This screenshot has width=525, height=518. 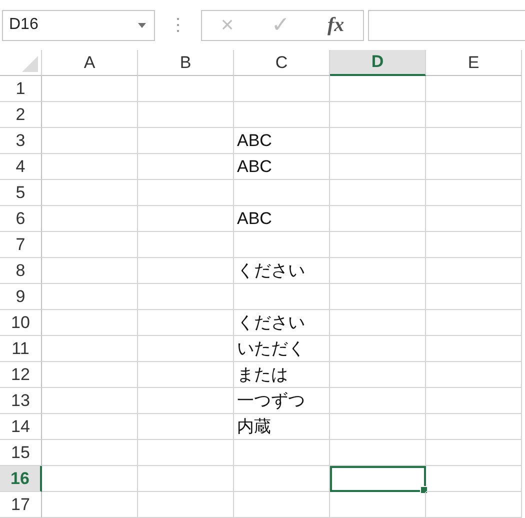 What do you see at coordinates (282, 427) in the screenshot?
I see `cell: 内蔵` at bounding box center [282, 427].